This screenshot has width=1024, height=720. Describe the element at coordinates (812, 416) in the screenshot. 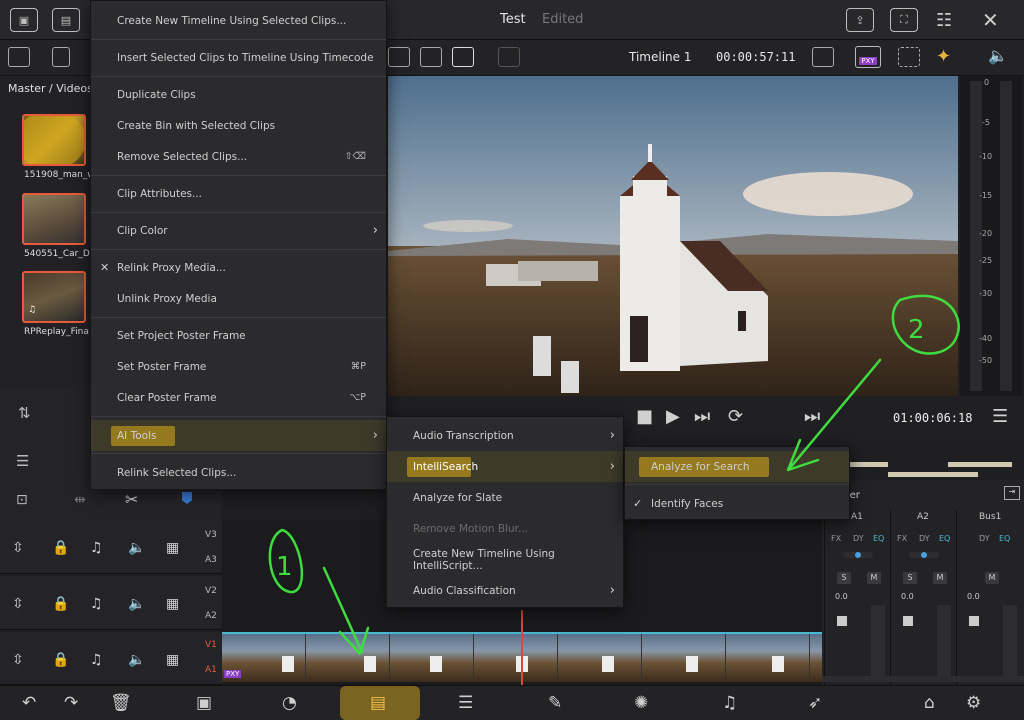

I see `next-clip-button: ⏭` at that location.